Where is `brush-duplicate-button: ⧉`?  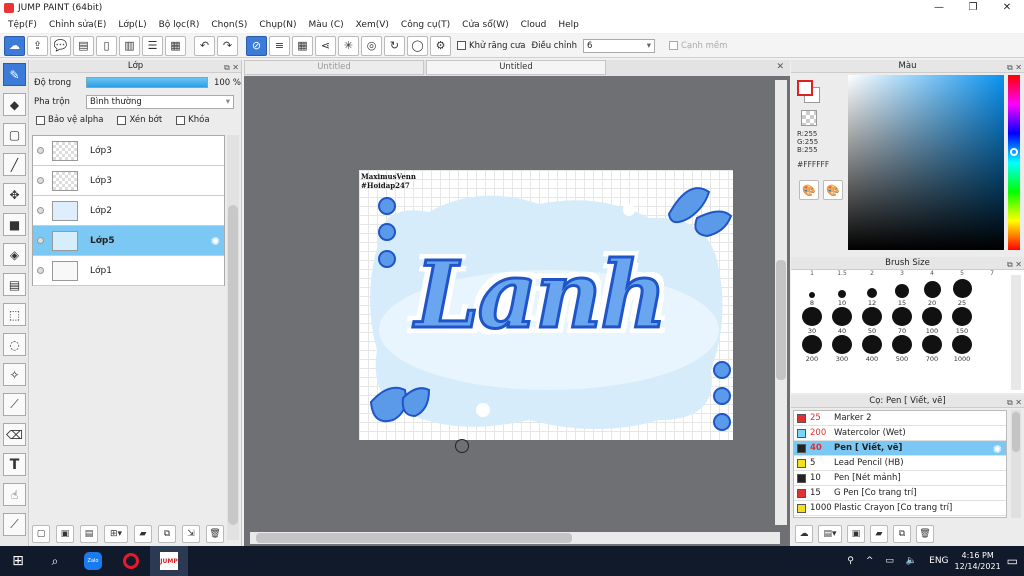 brush-duplicate-button: ⧉ is located at coordinates (902, 534).